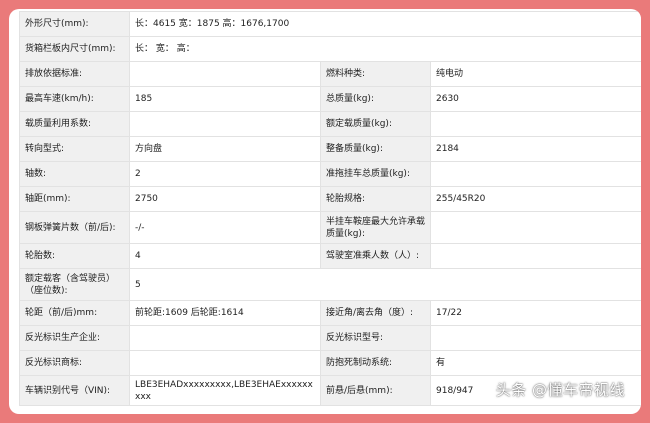 The width and height of the screenshot is (650, 423). Describe the element at coordinates (225, 199) in the screenshot. I see `row-value: 2750` at that location.